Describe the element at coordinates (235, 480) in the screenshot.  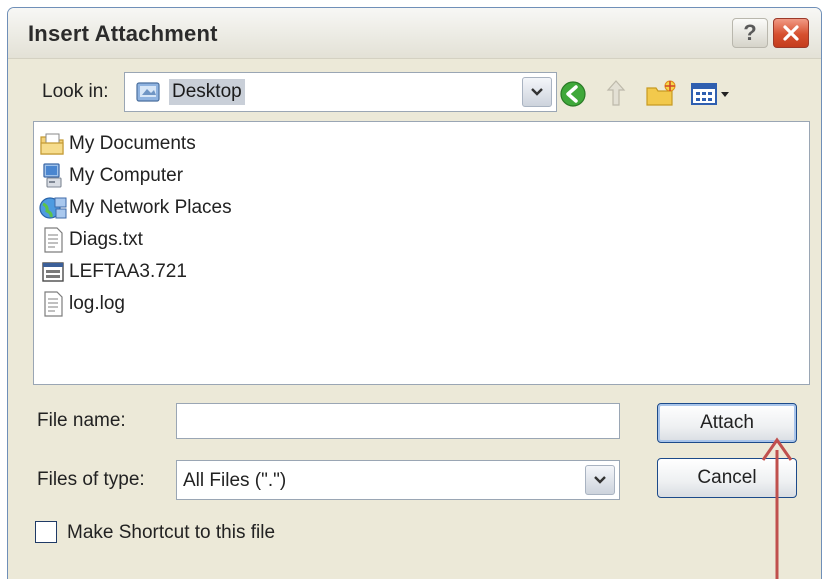
I see `filetype-value: All Files (".")` at that location.